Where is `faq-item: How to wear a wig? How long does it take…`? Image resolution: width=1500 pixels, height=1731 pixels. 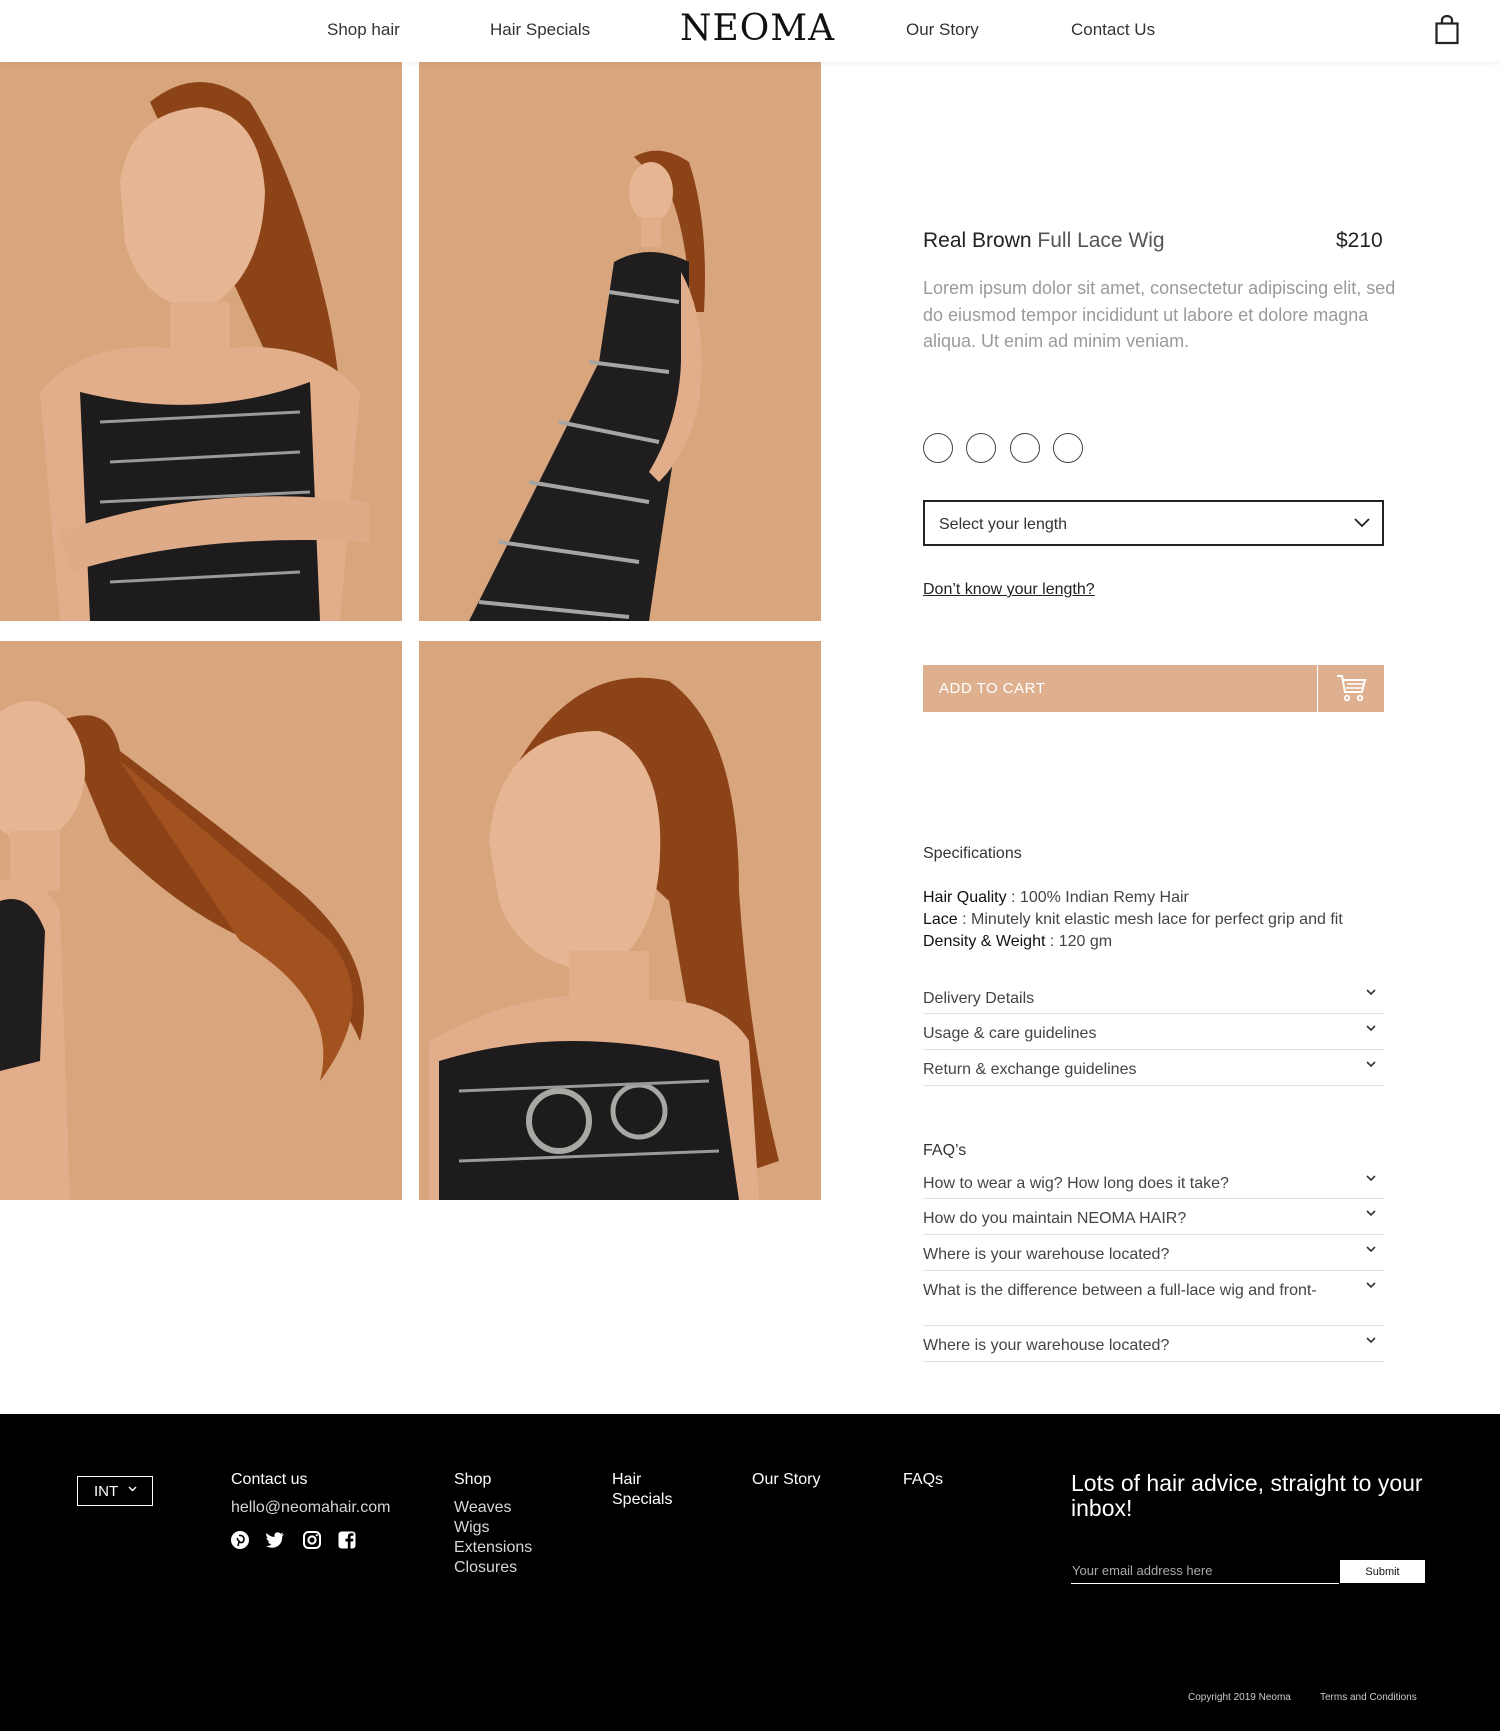
faq-item: How to wear a wig? How long does it take… is located at coordinates (1153, 1182).